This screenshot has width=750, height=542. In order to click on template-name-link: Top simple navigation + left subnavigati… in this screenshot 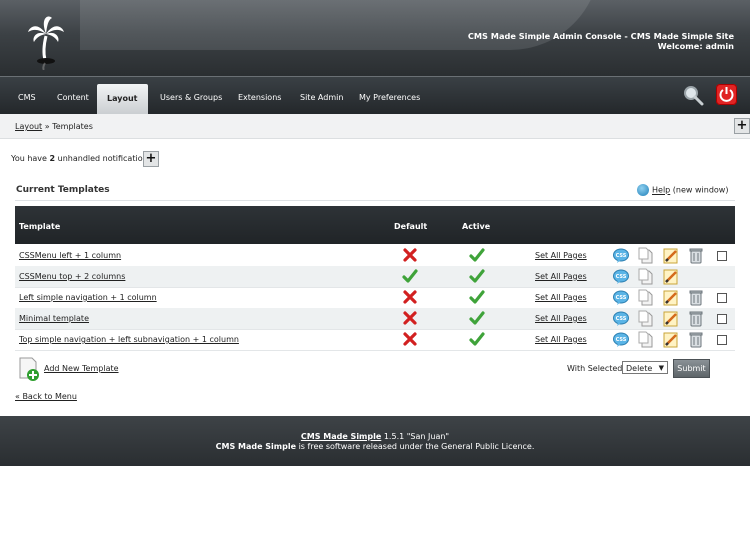, I will do `click(129, 339)`.